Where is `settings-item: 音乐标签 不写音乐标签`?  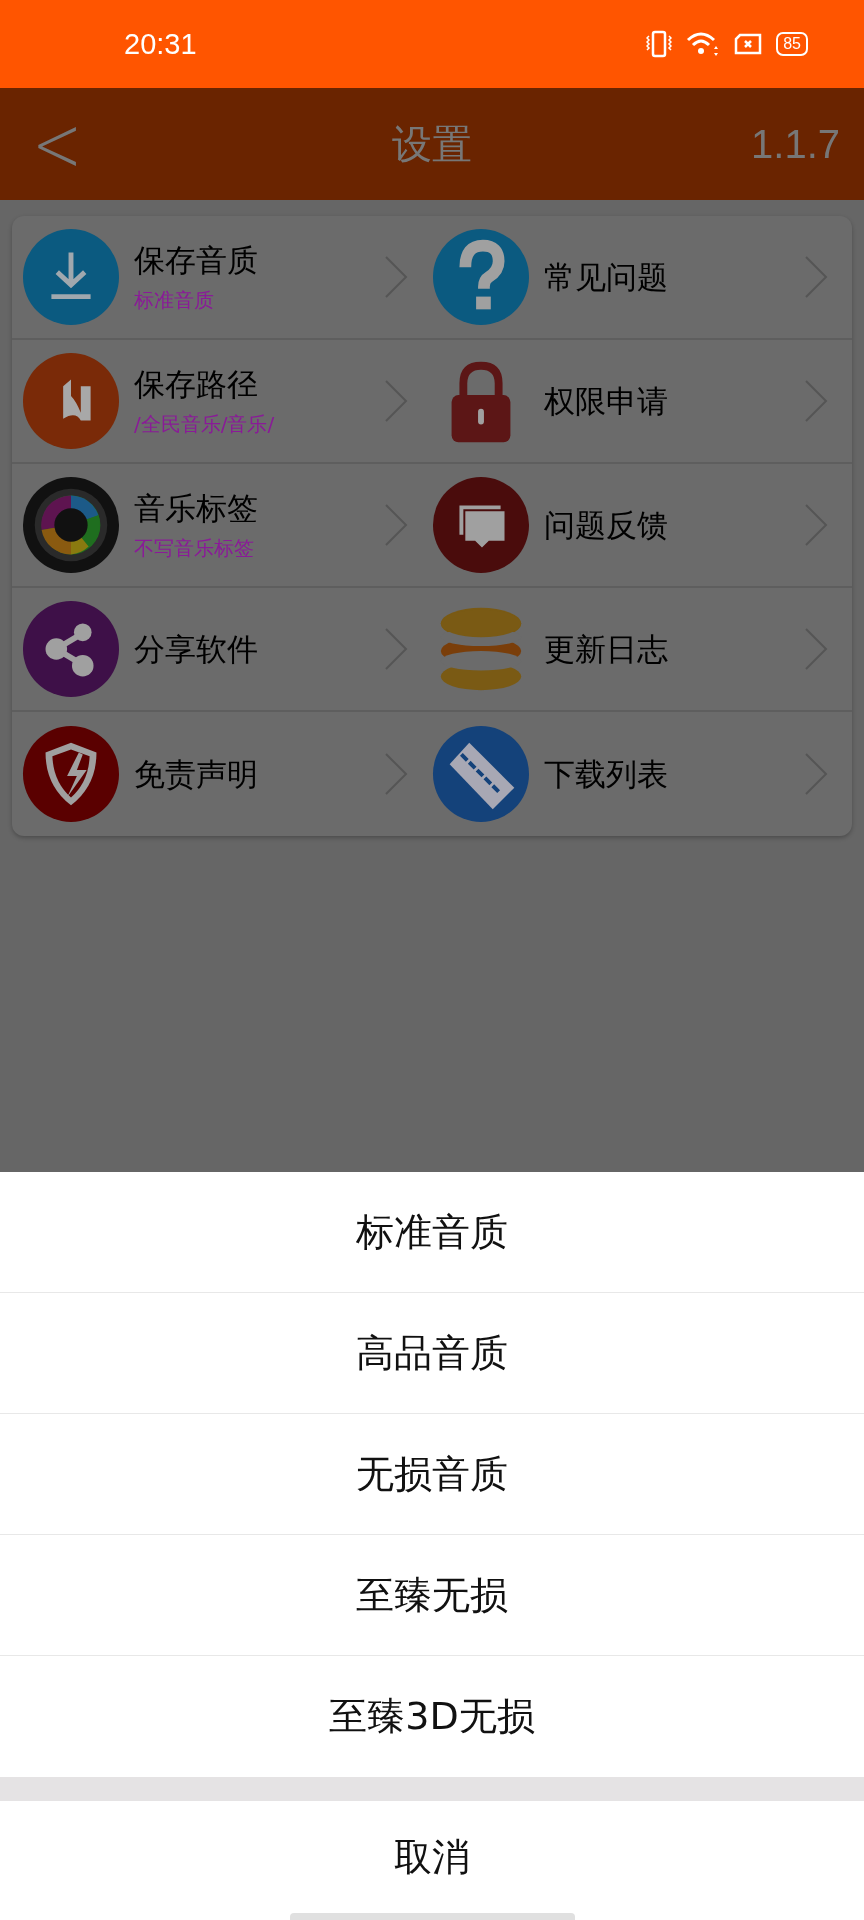 settings-item: 音乐标签 不写音乐标签 is located at coordinates (222, 526).